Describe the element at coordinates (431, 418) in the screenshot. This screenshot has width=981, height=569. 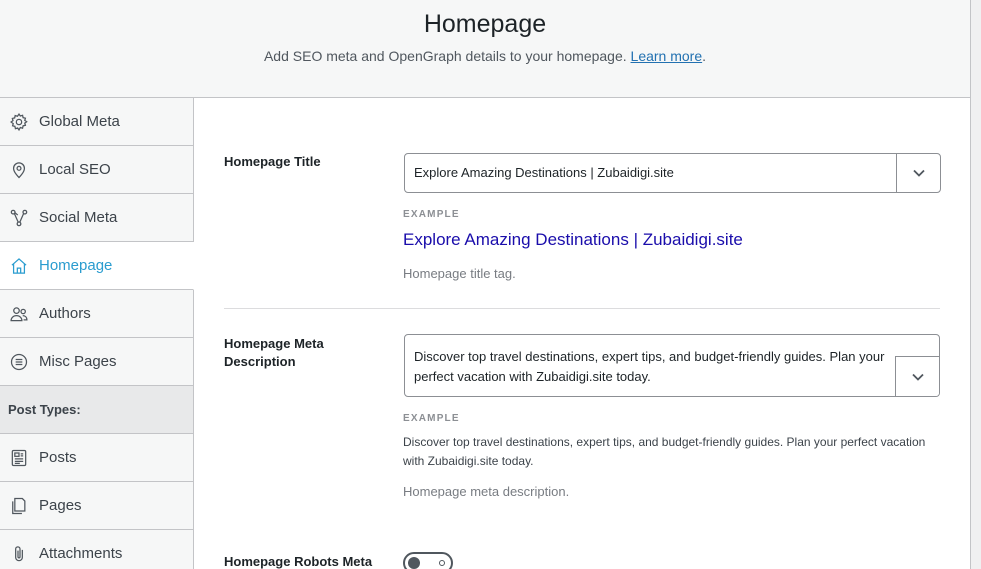
I see `homepage-meta-example-tag: EXAMPLE` at that location.